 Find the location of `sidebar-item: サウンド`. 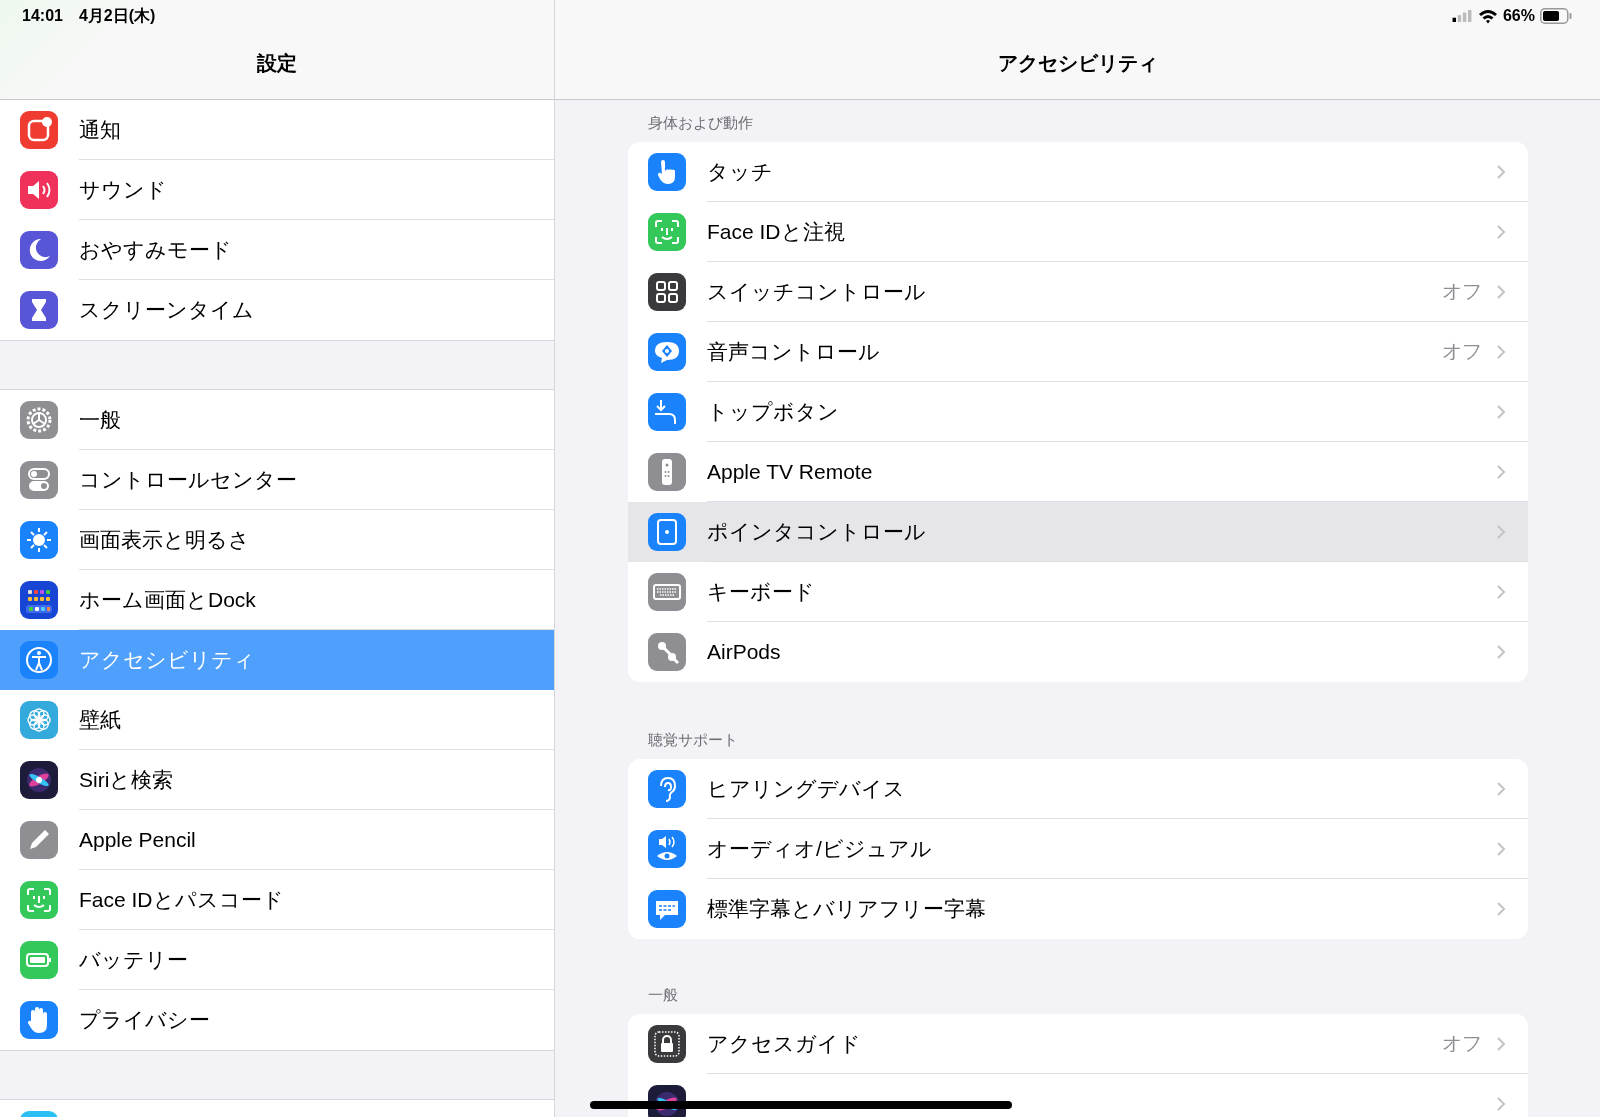

sidebar-item: サウンド is located at coordinates (277, 190).